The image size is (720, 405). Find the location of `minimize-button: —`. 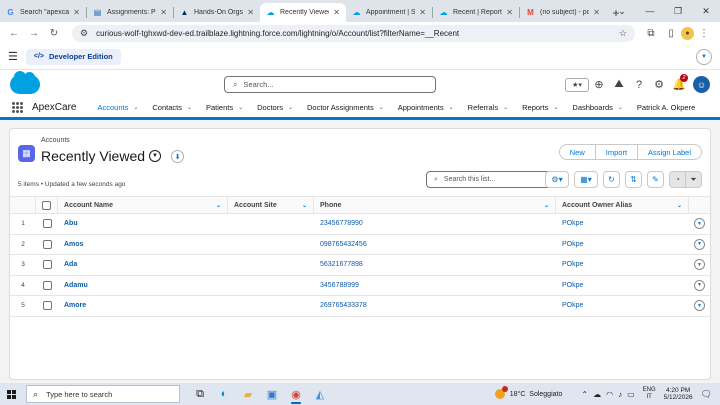

minimize-button: — is located at coordinates (650, 11).